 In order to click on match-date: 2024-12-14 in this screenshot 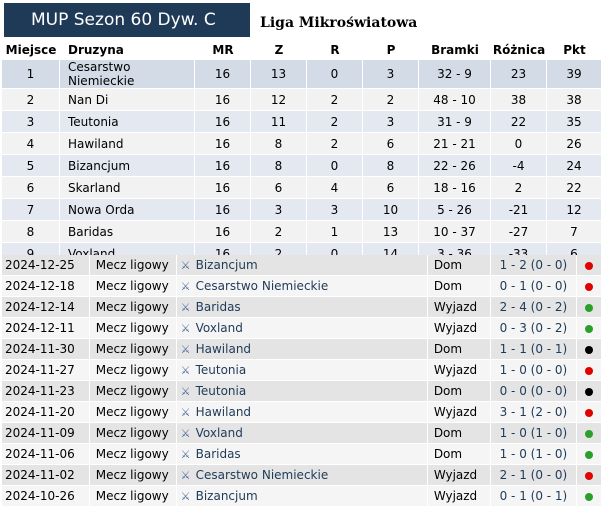, I will do `click(46, 307)`.